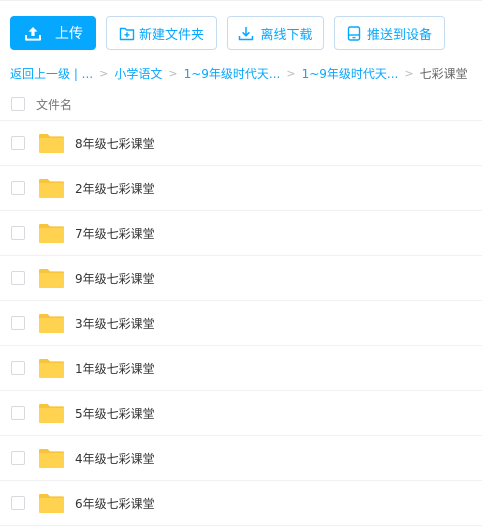 This screenshot has height=528, width=482. What do you see at coordinates (115, 188) in the screenshot?
I see `file-name: 2年级七彩课堂` at bounding box center [115, 188].